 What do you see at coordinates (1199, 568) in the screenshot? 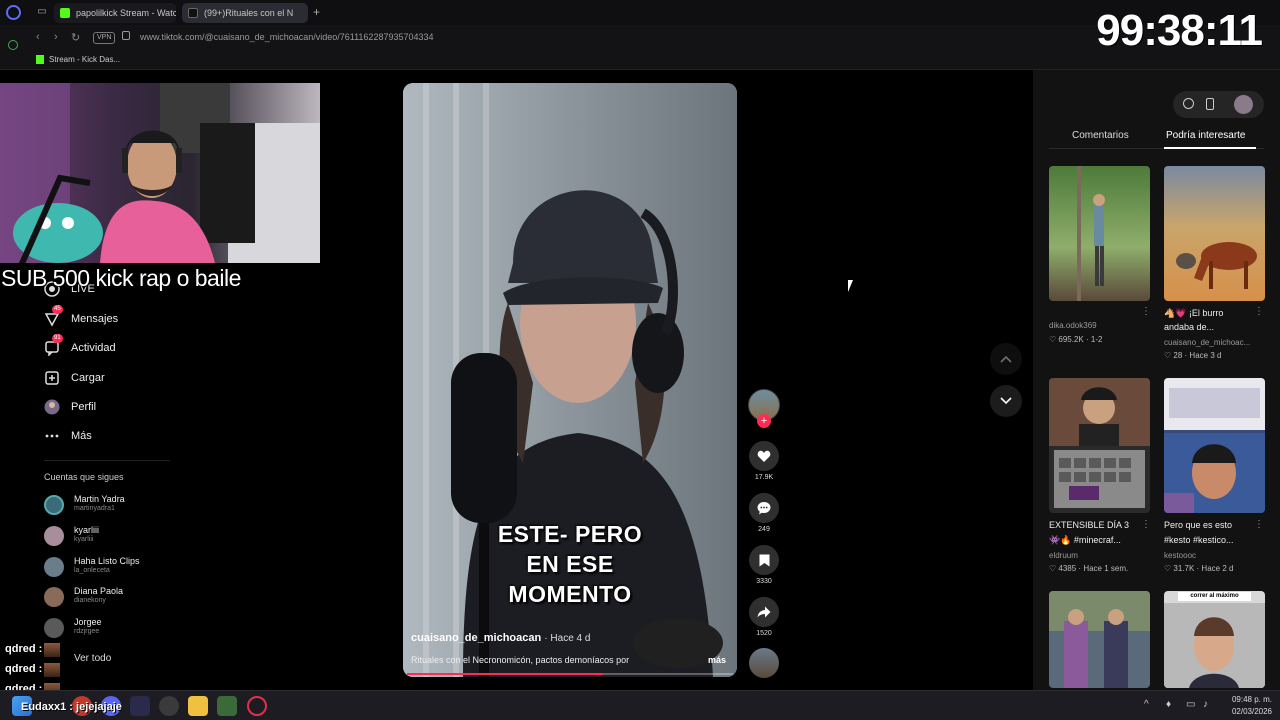
I see `card-stats: ♡ 31.7K · Hace 2 d` at bounding box center [1199, 568].